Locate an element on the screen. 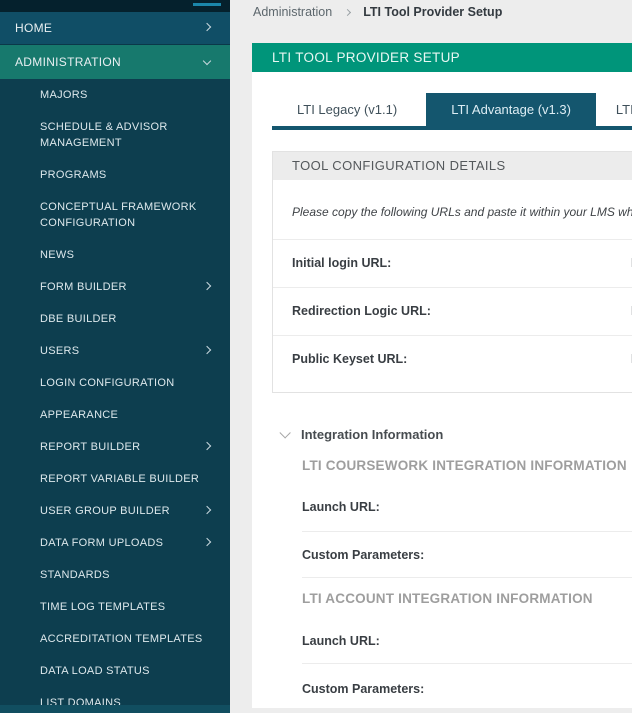 This screenshot has height=713, width=632. sidebar-item-label: STANDARDS is located at coordinates (75, 575).